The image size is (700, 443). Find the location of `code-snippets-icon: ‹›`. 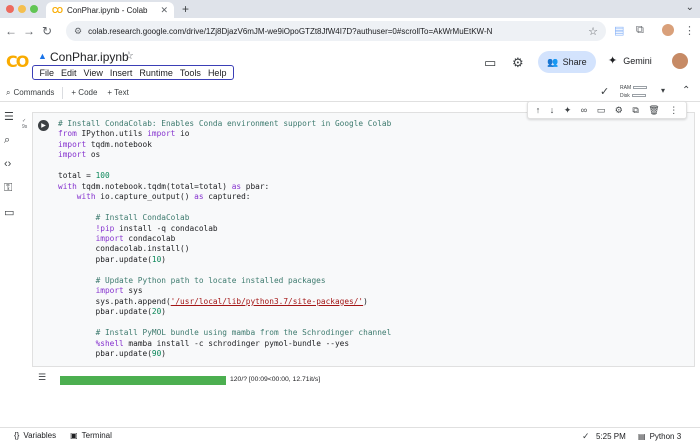

code-snippets-icon: ‹› is located at coordinates (7, 164).